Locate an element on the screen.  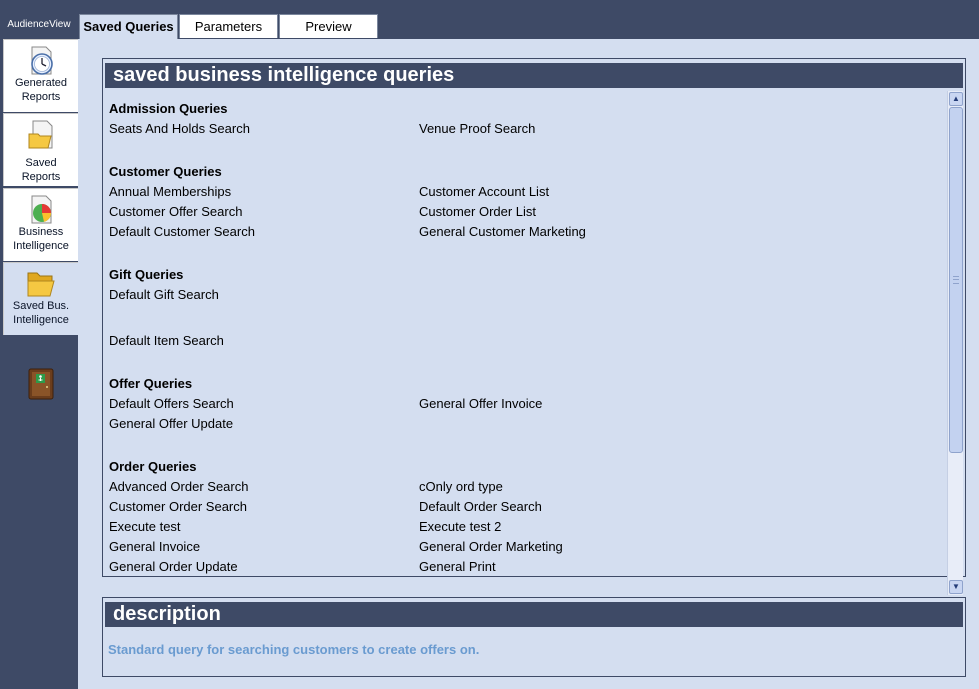
sidebar-item-label: Saved Reports is located at coordinates (41, 170).